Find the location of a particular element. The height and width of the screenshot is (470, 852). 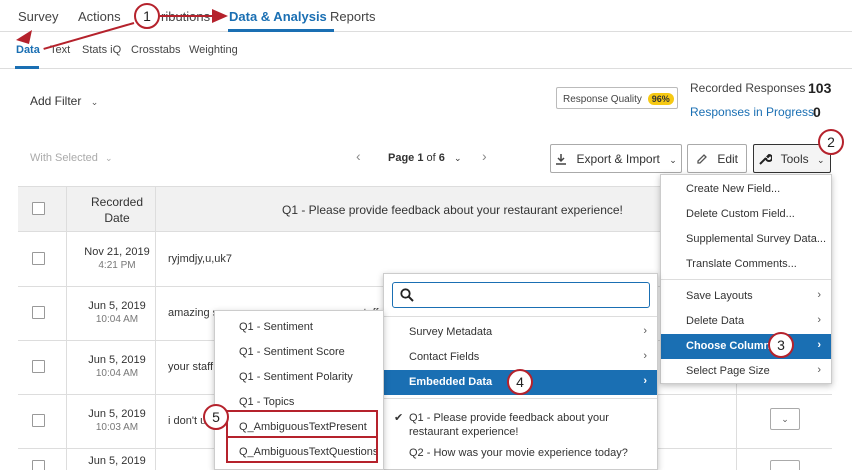

table-row-date: Jun 5, 2019 is located at coordinates (117, 461).